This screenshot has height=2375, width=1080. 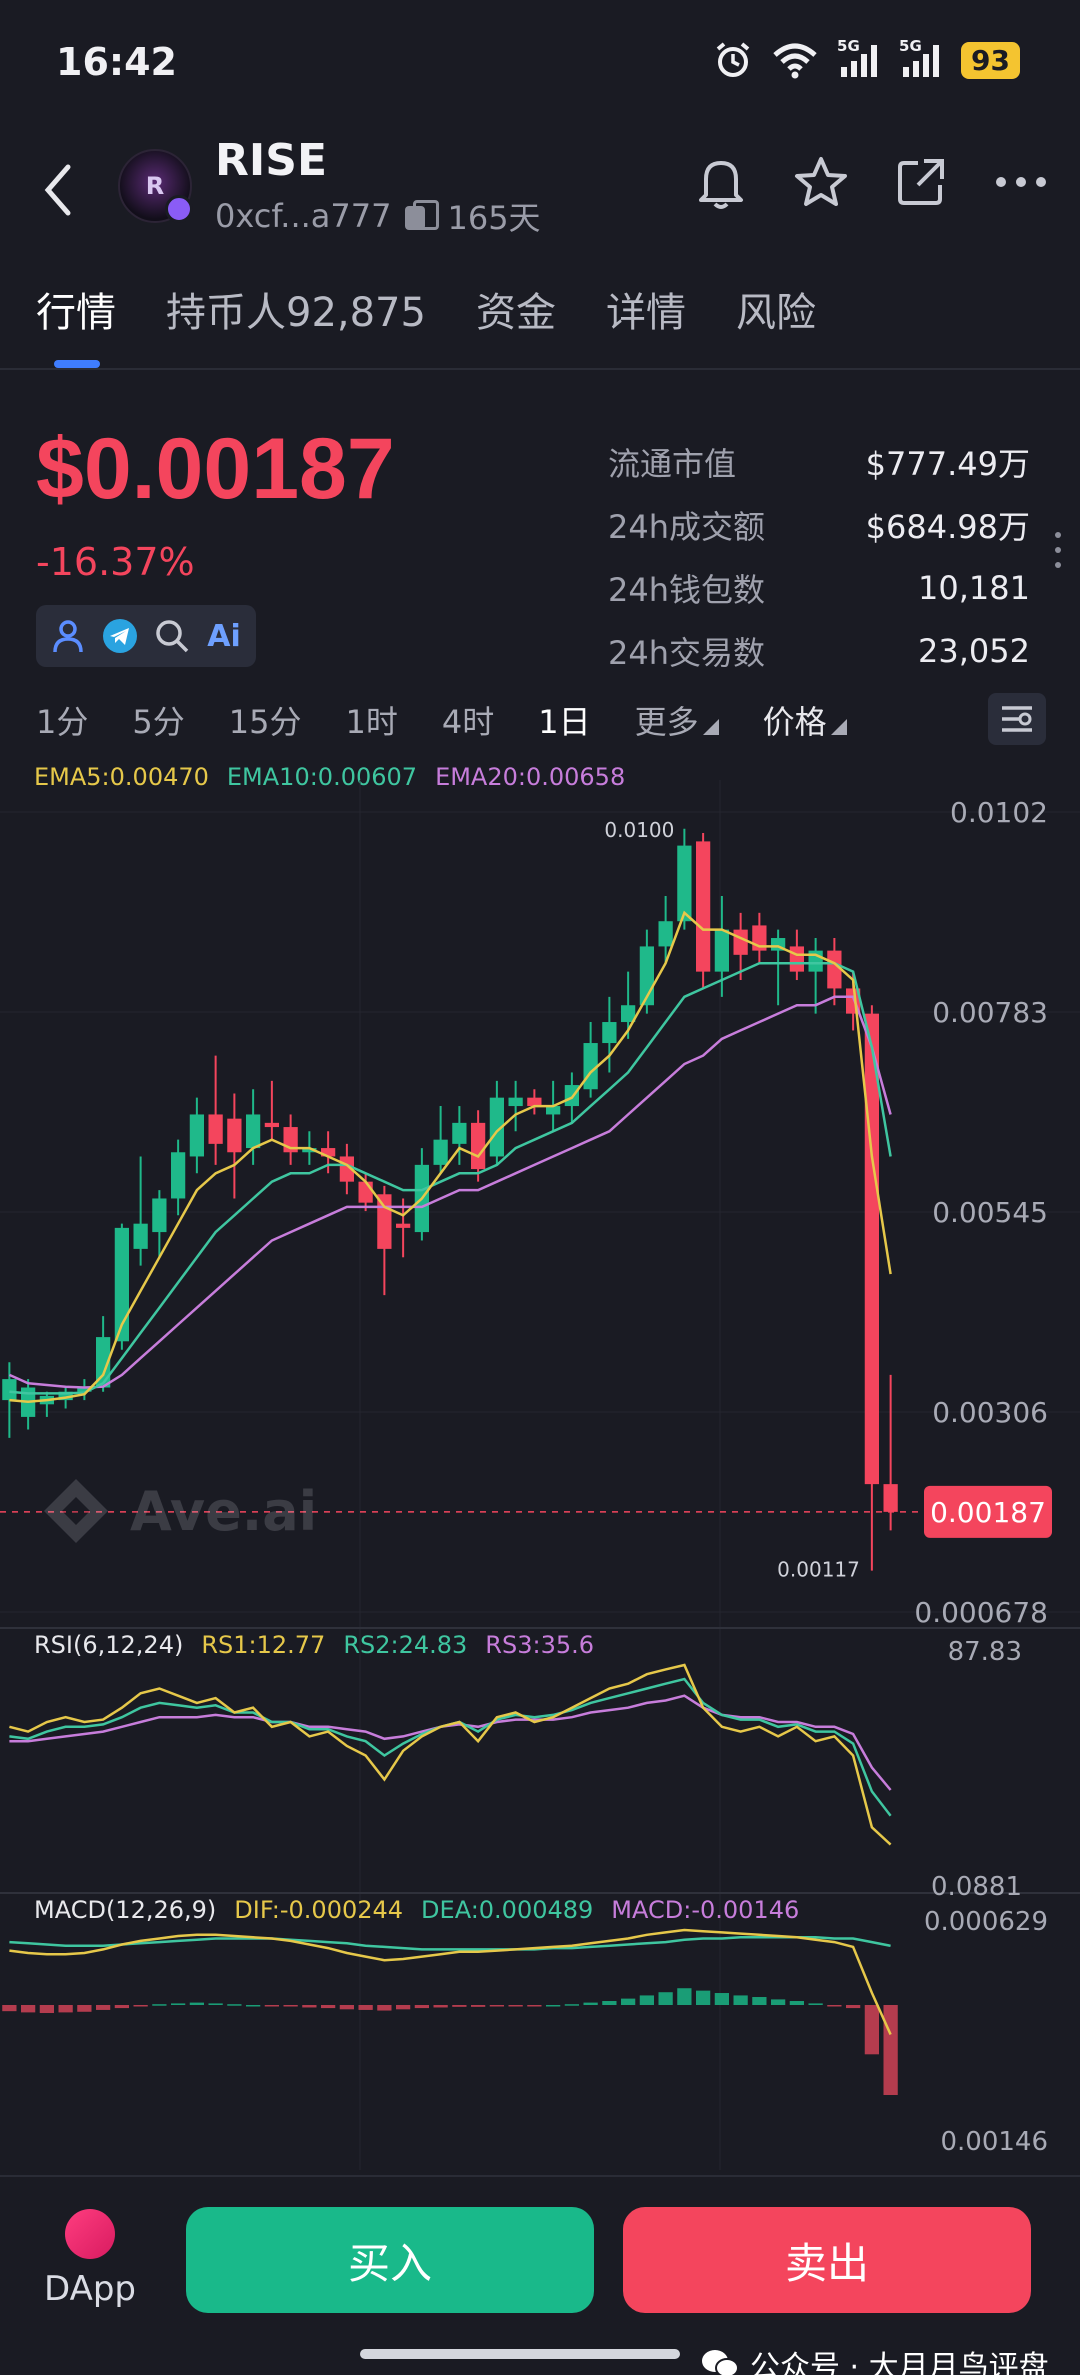 What do you see at coordinates (57, 190) in the screenshot?
I see `chevron-left-icon` at bounding box center [57, 190].